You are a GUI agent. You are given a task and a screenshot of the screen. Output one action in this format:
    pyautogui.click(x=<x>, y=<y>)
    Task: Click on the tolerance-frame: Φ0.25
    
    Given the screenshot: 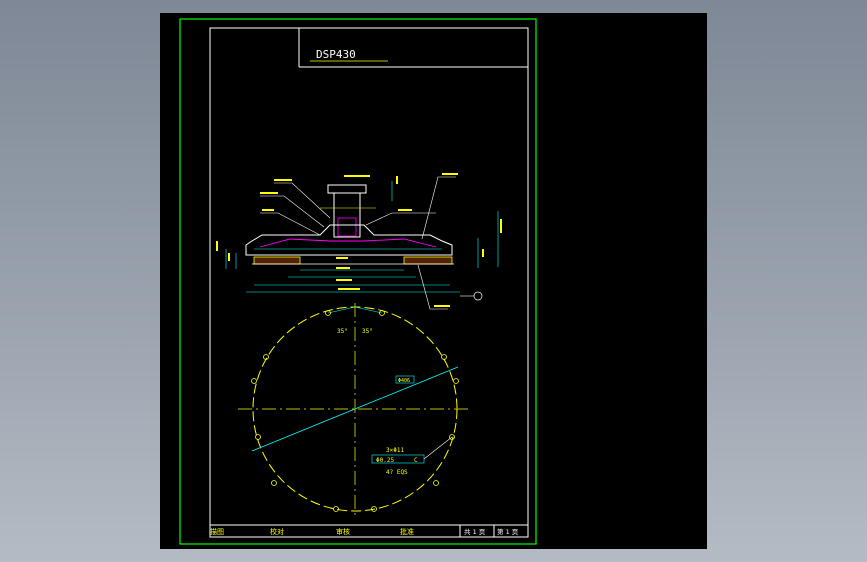 What is the action you would take?
    pyautogui.click(x=385, y=460)
    